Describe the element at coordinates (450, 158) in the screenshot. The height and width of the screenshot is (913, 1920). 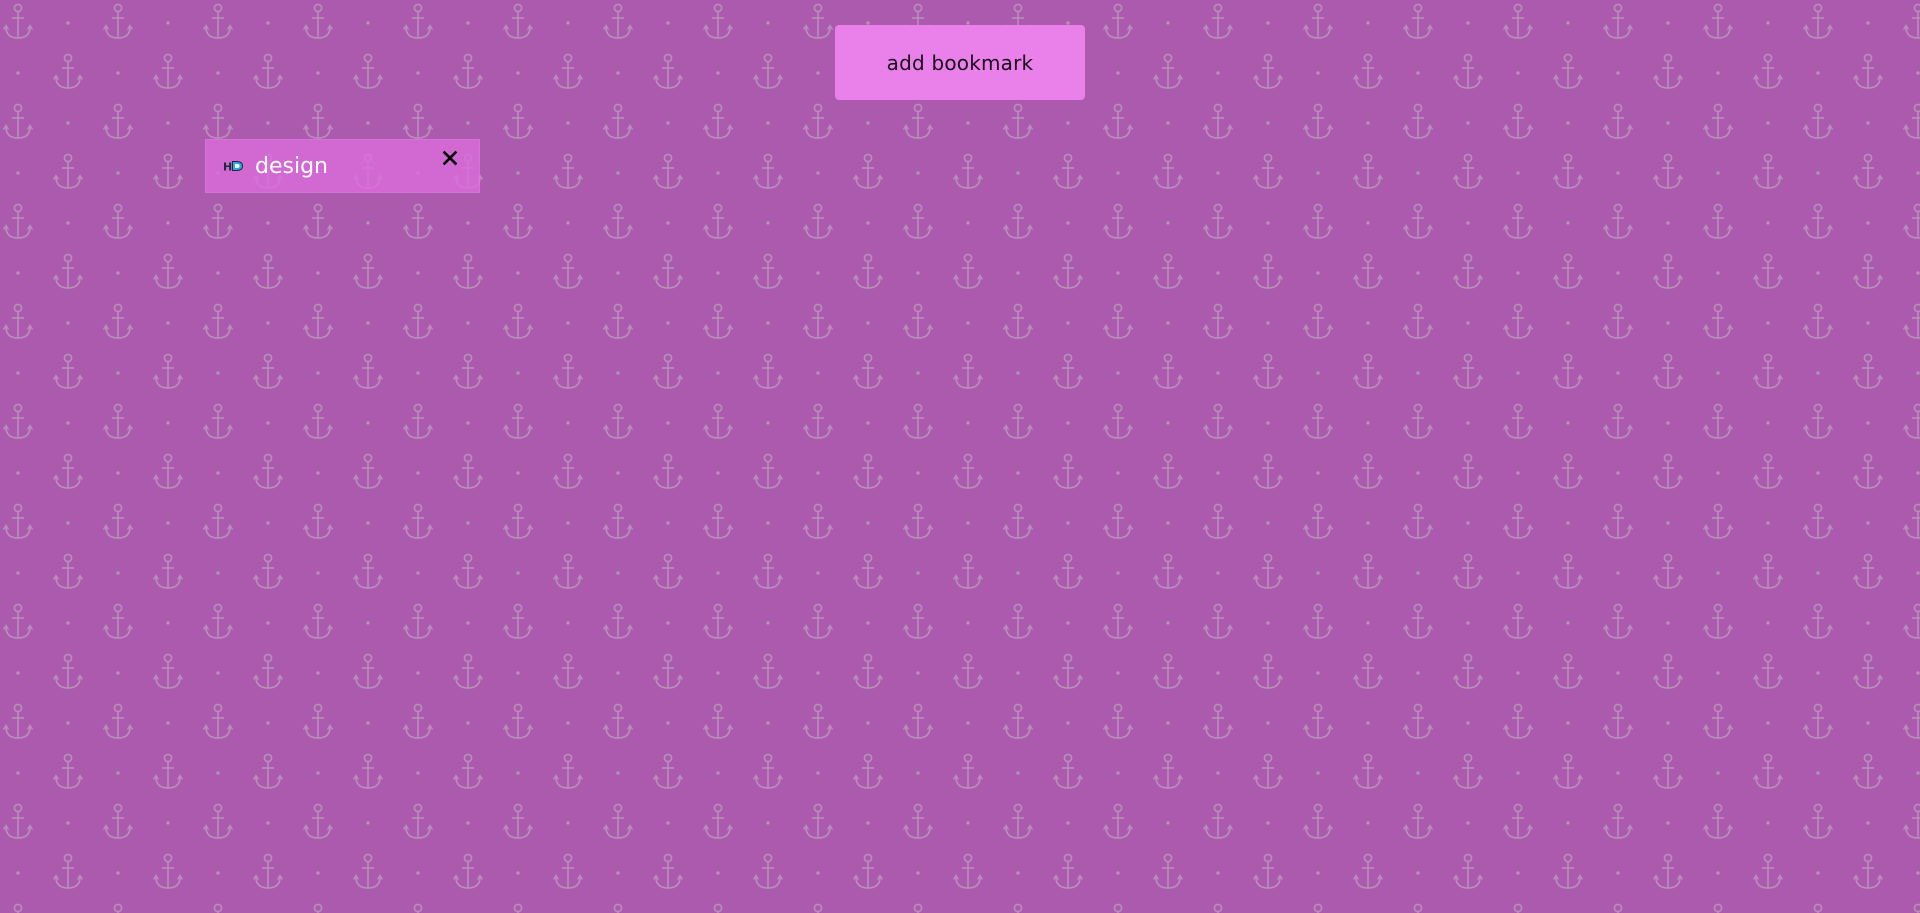
I see `close-icon` at that location.